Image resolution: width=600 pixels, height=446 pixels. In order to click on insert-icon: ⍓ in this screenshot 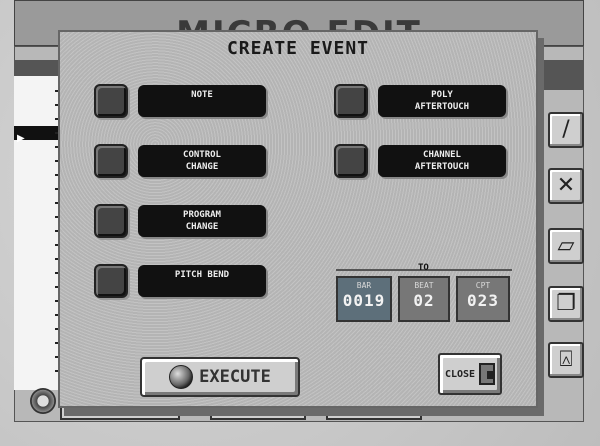, I will do `click(566, 360)`.